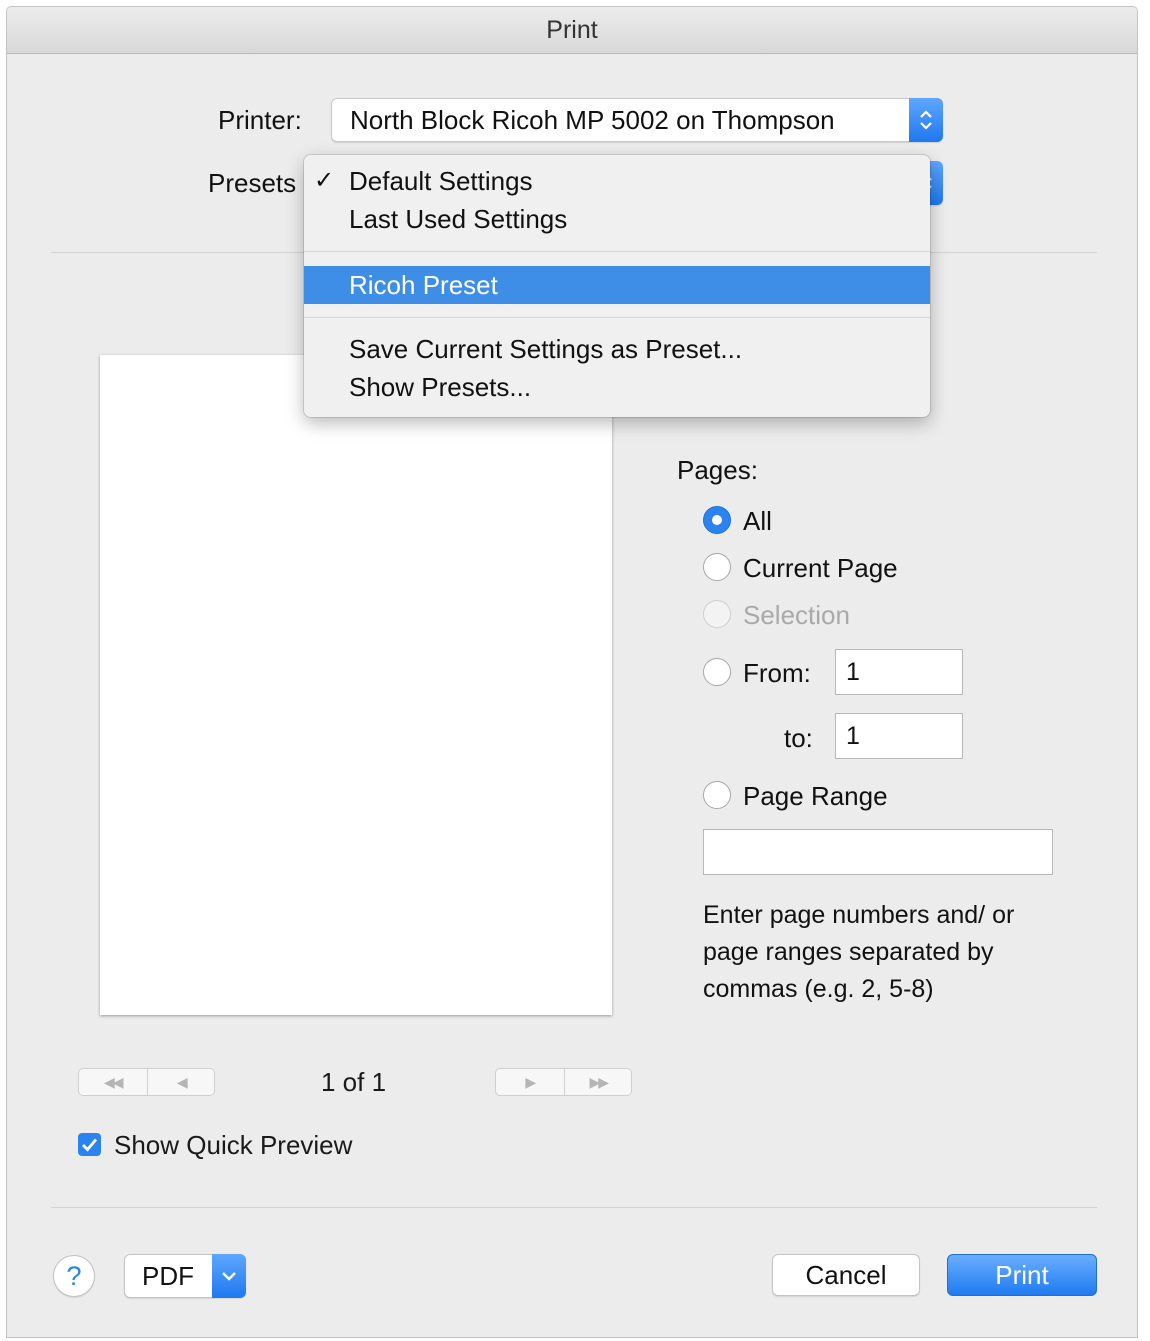 The image size is (1150, 1341). What do you see at coordinates (617, 219) in the screenshot?
I see `menu-item-last-used-settings: Last Used Settings` at bounding box center [617, 219].